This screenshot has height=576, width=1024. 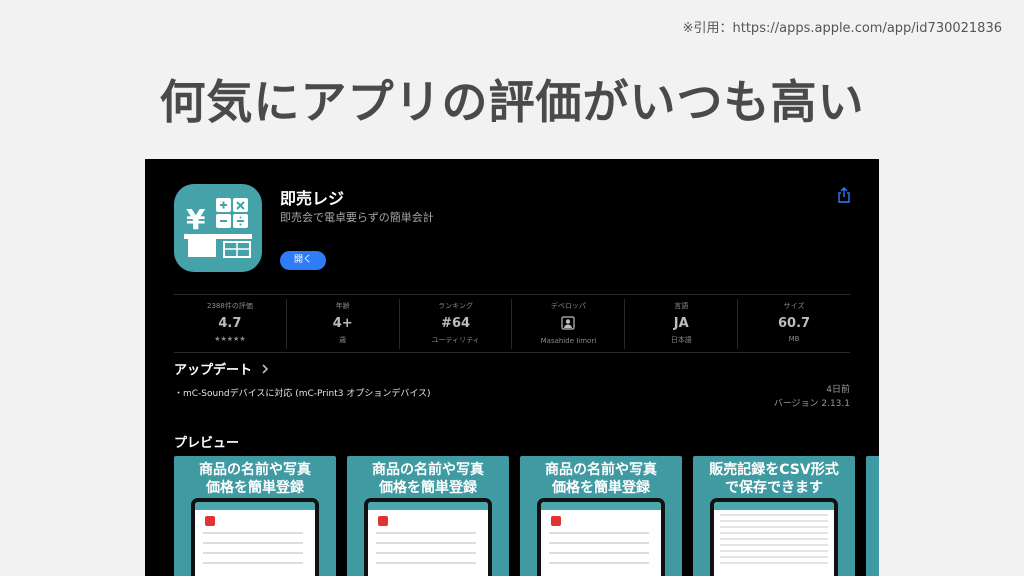 I want to click on stat-value: JA, so click(x=681, y=323).